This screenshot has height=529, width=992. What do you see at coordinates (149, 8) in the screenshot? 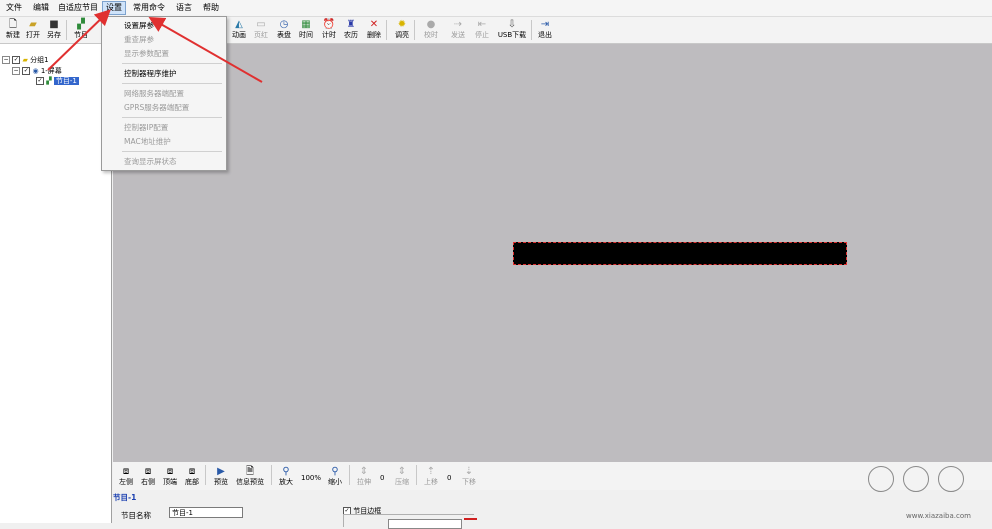
I see `menu-common-commands: 常用命令` at bounding box center [149, 8].